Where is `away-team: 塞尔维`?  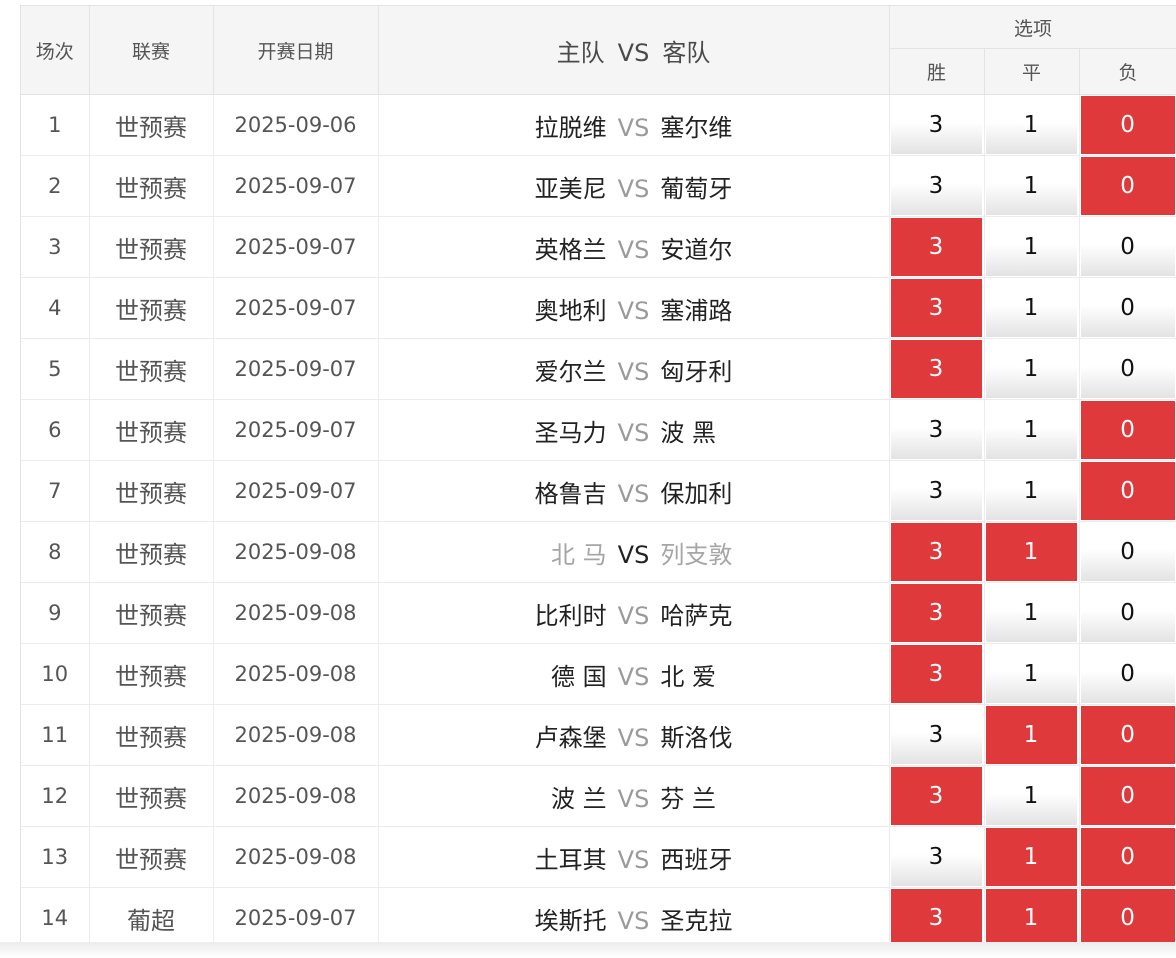
away-team: 塞尔维 is located at coordinates (696, 127).